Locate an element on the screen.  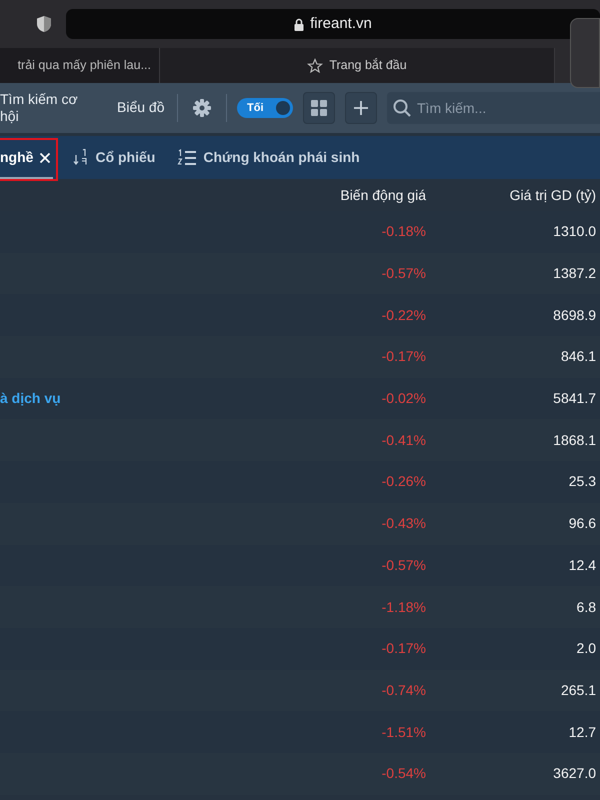
url-text: fireant.vn is located at coordinates (341, 24).